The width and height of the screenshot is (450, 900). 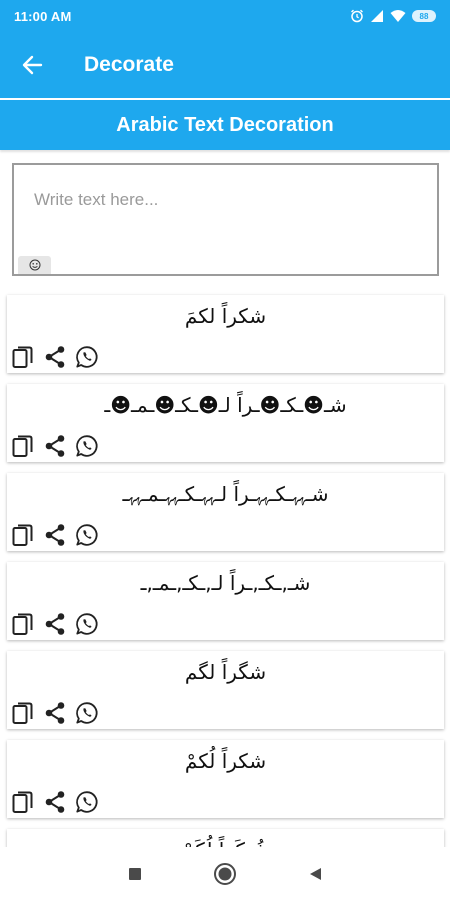 I want to click on signal-icon, so click(x=377, y=16).